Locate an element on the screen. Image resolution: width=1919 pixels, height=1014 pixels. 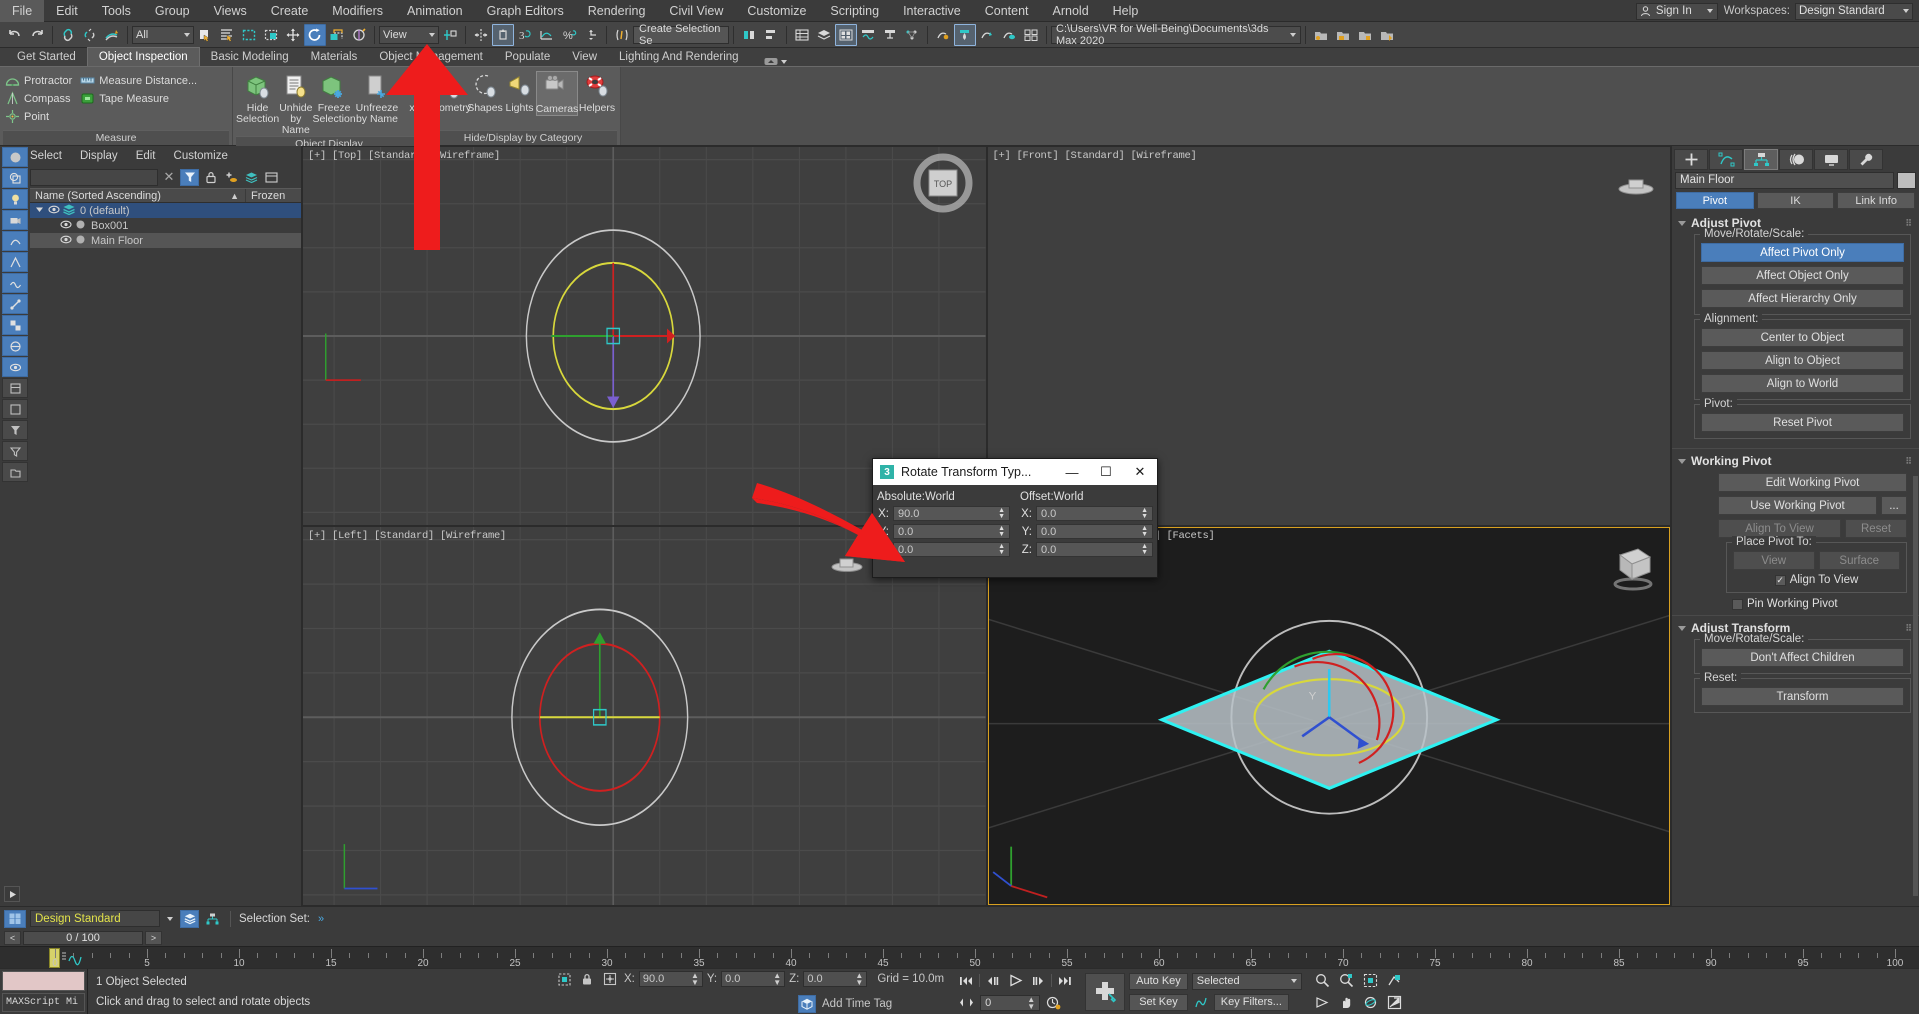
pan-view-icon is located at coordinates (1346, 1003).